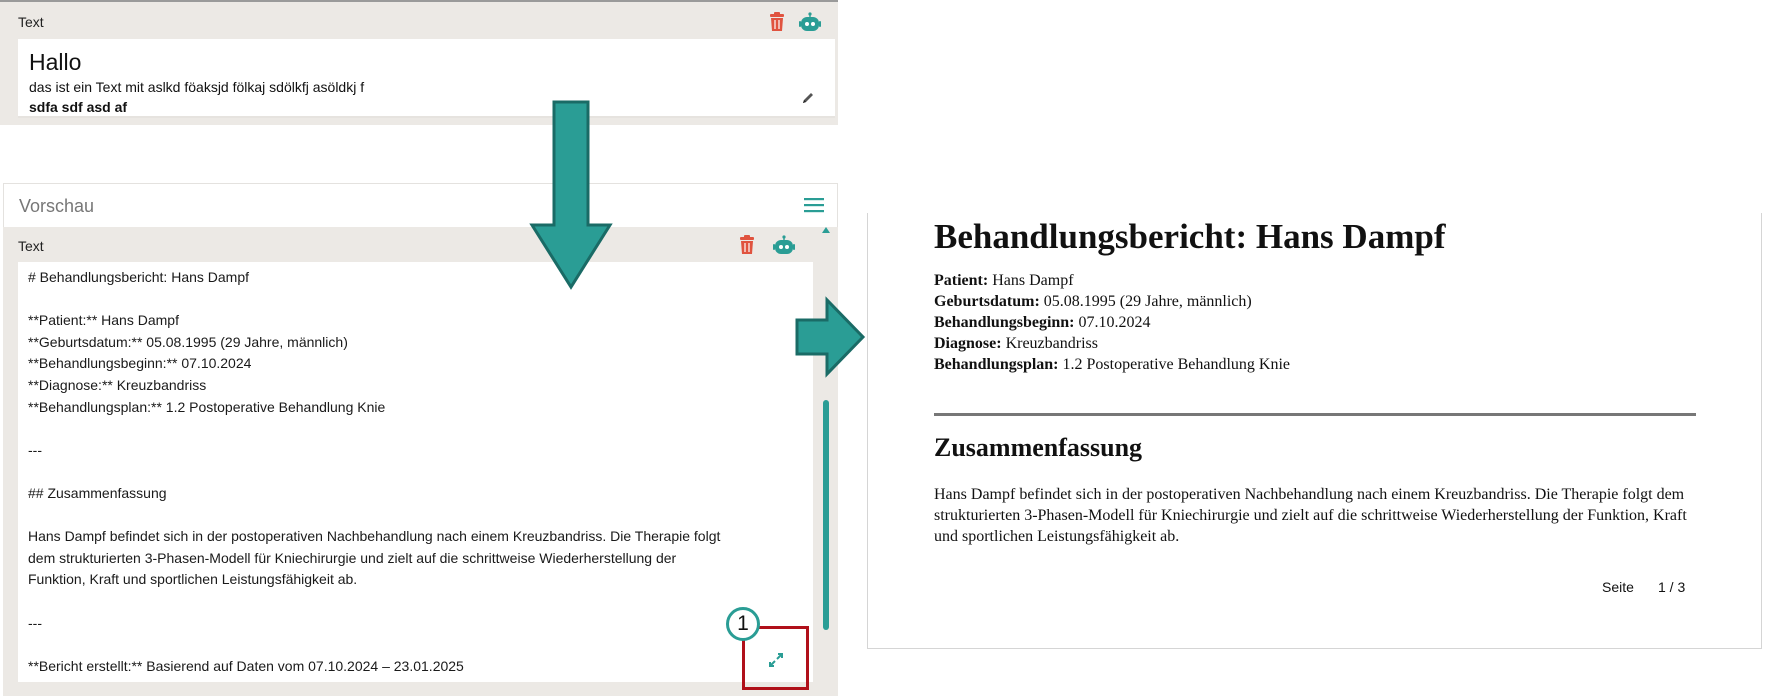  I want to click on preview-header: Vorschau, so click(420, 205).